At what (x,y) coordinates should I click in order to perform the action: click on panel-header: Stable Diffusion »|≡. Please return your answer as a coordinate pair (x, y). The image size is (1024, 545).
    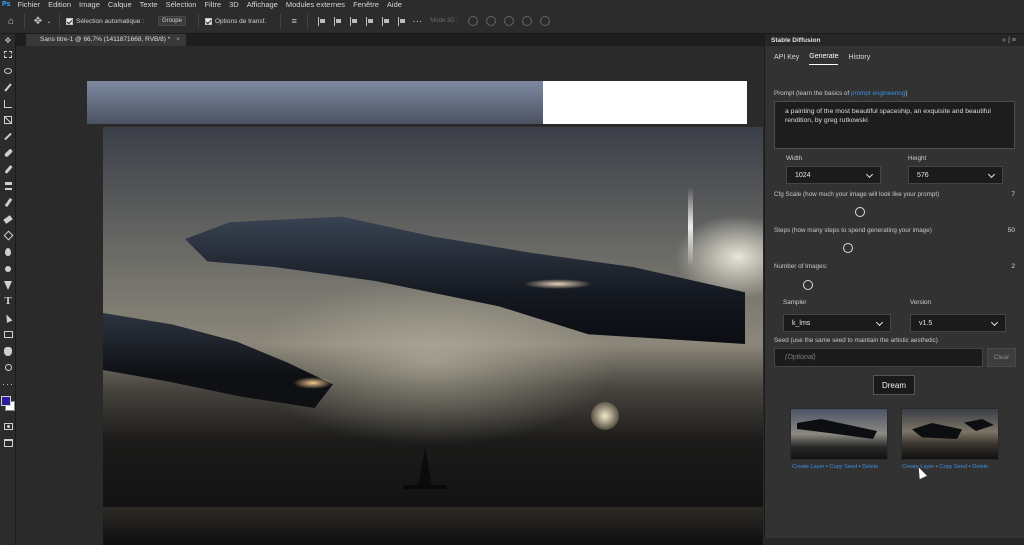
    Looking at the image, I should click on (894, 40).